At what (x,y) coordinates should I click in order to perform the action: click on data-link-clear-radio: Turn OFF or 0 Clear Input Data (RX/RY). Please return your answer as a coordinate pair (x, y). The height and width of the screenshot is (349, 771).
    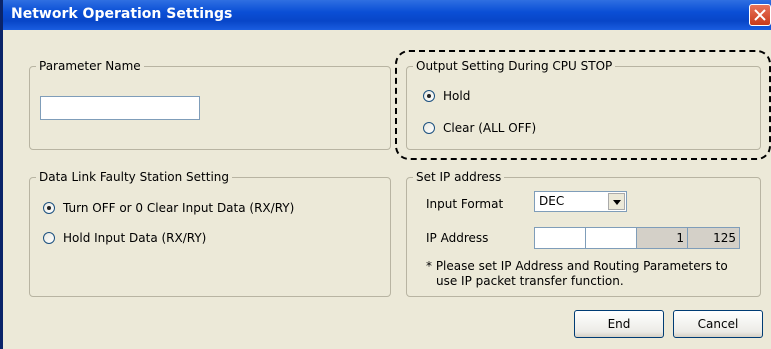
    Looking at the image, I should click on (168, 208).